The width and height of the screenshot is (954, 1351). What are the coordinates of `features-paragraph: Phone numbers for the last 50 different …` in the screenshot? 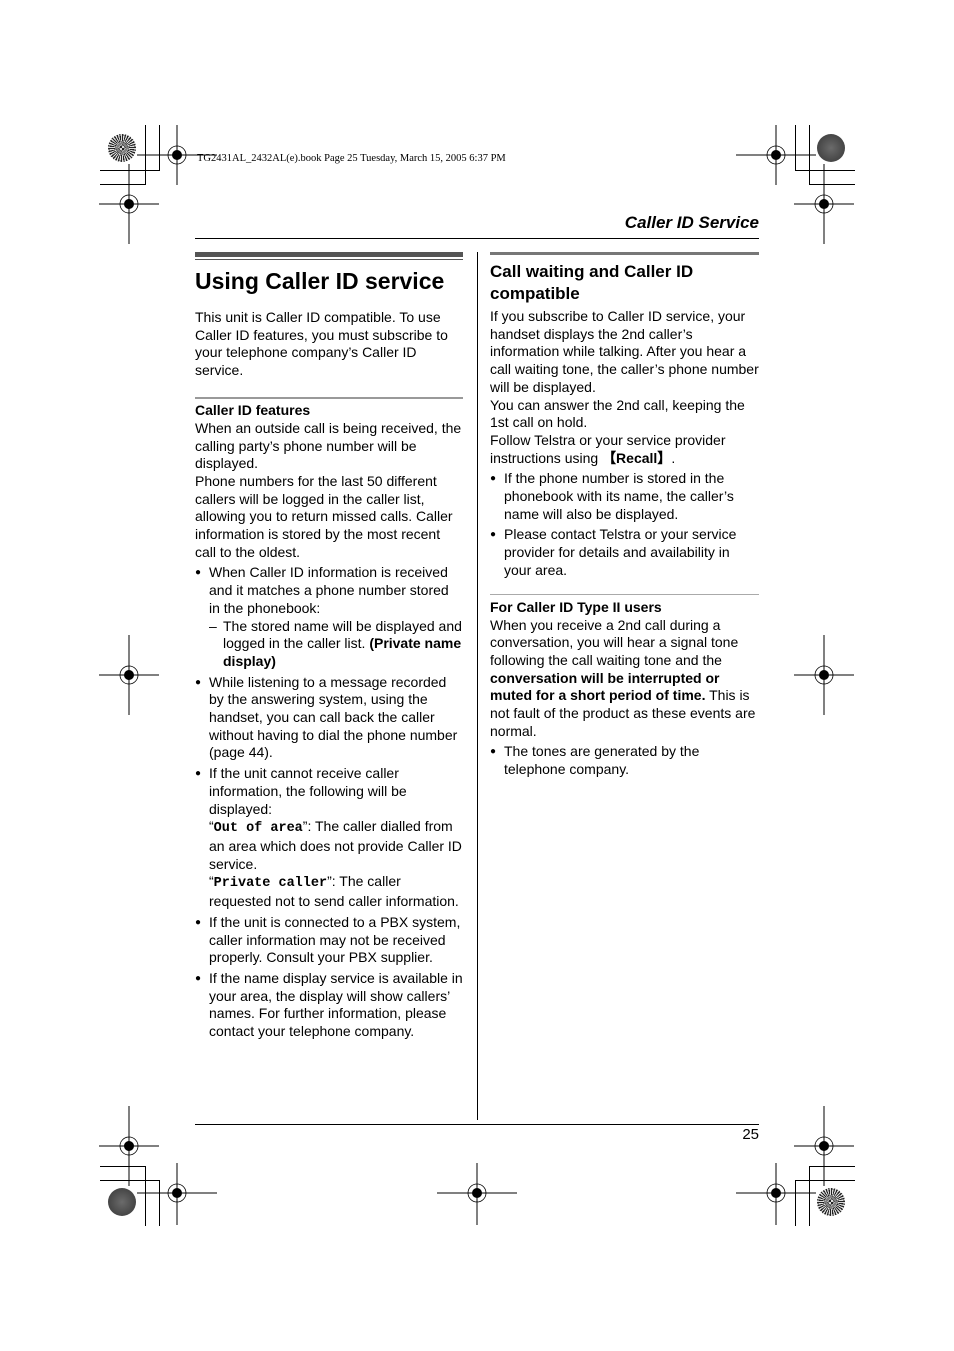 It's located at (324, 516).